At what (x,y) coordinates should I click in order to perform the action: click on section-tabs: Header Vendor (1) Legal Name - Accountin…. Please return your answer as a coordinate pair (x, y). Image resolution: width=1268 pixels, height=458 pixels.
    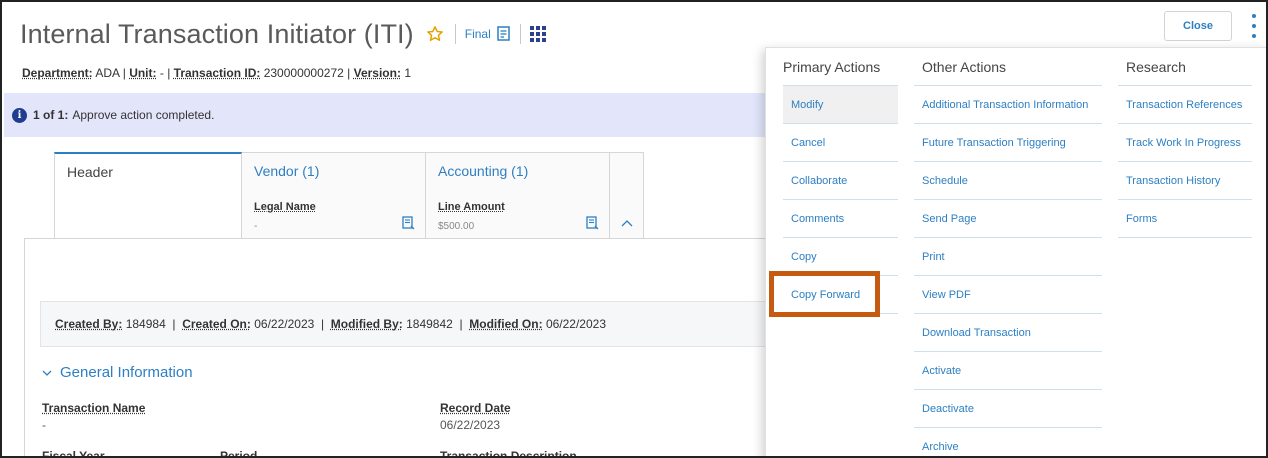
    Looking at the image, I should click on (349, 195).